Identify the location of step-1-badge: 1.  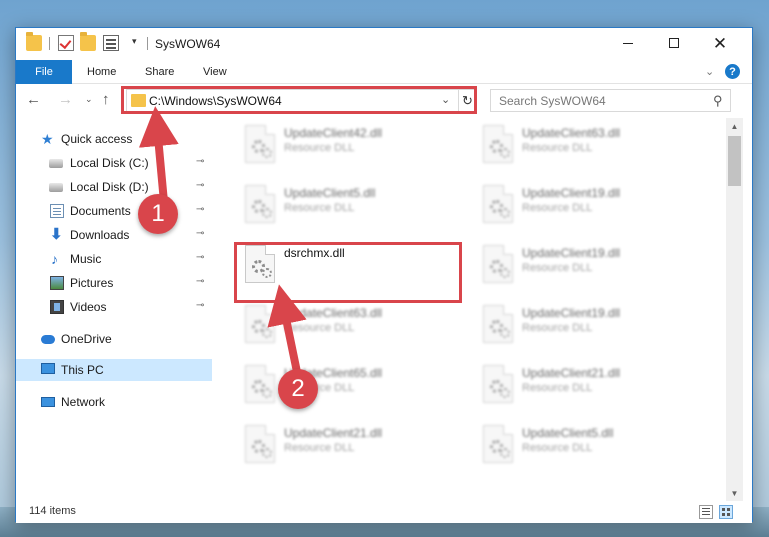
(158, 214).